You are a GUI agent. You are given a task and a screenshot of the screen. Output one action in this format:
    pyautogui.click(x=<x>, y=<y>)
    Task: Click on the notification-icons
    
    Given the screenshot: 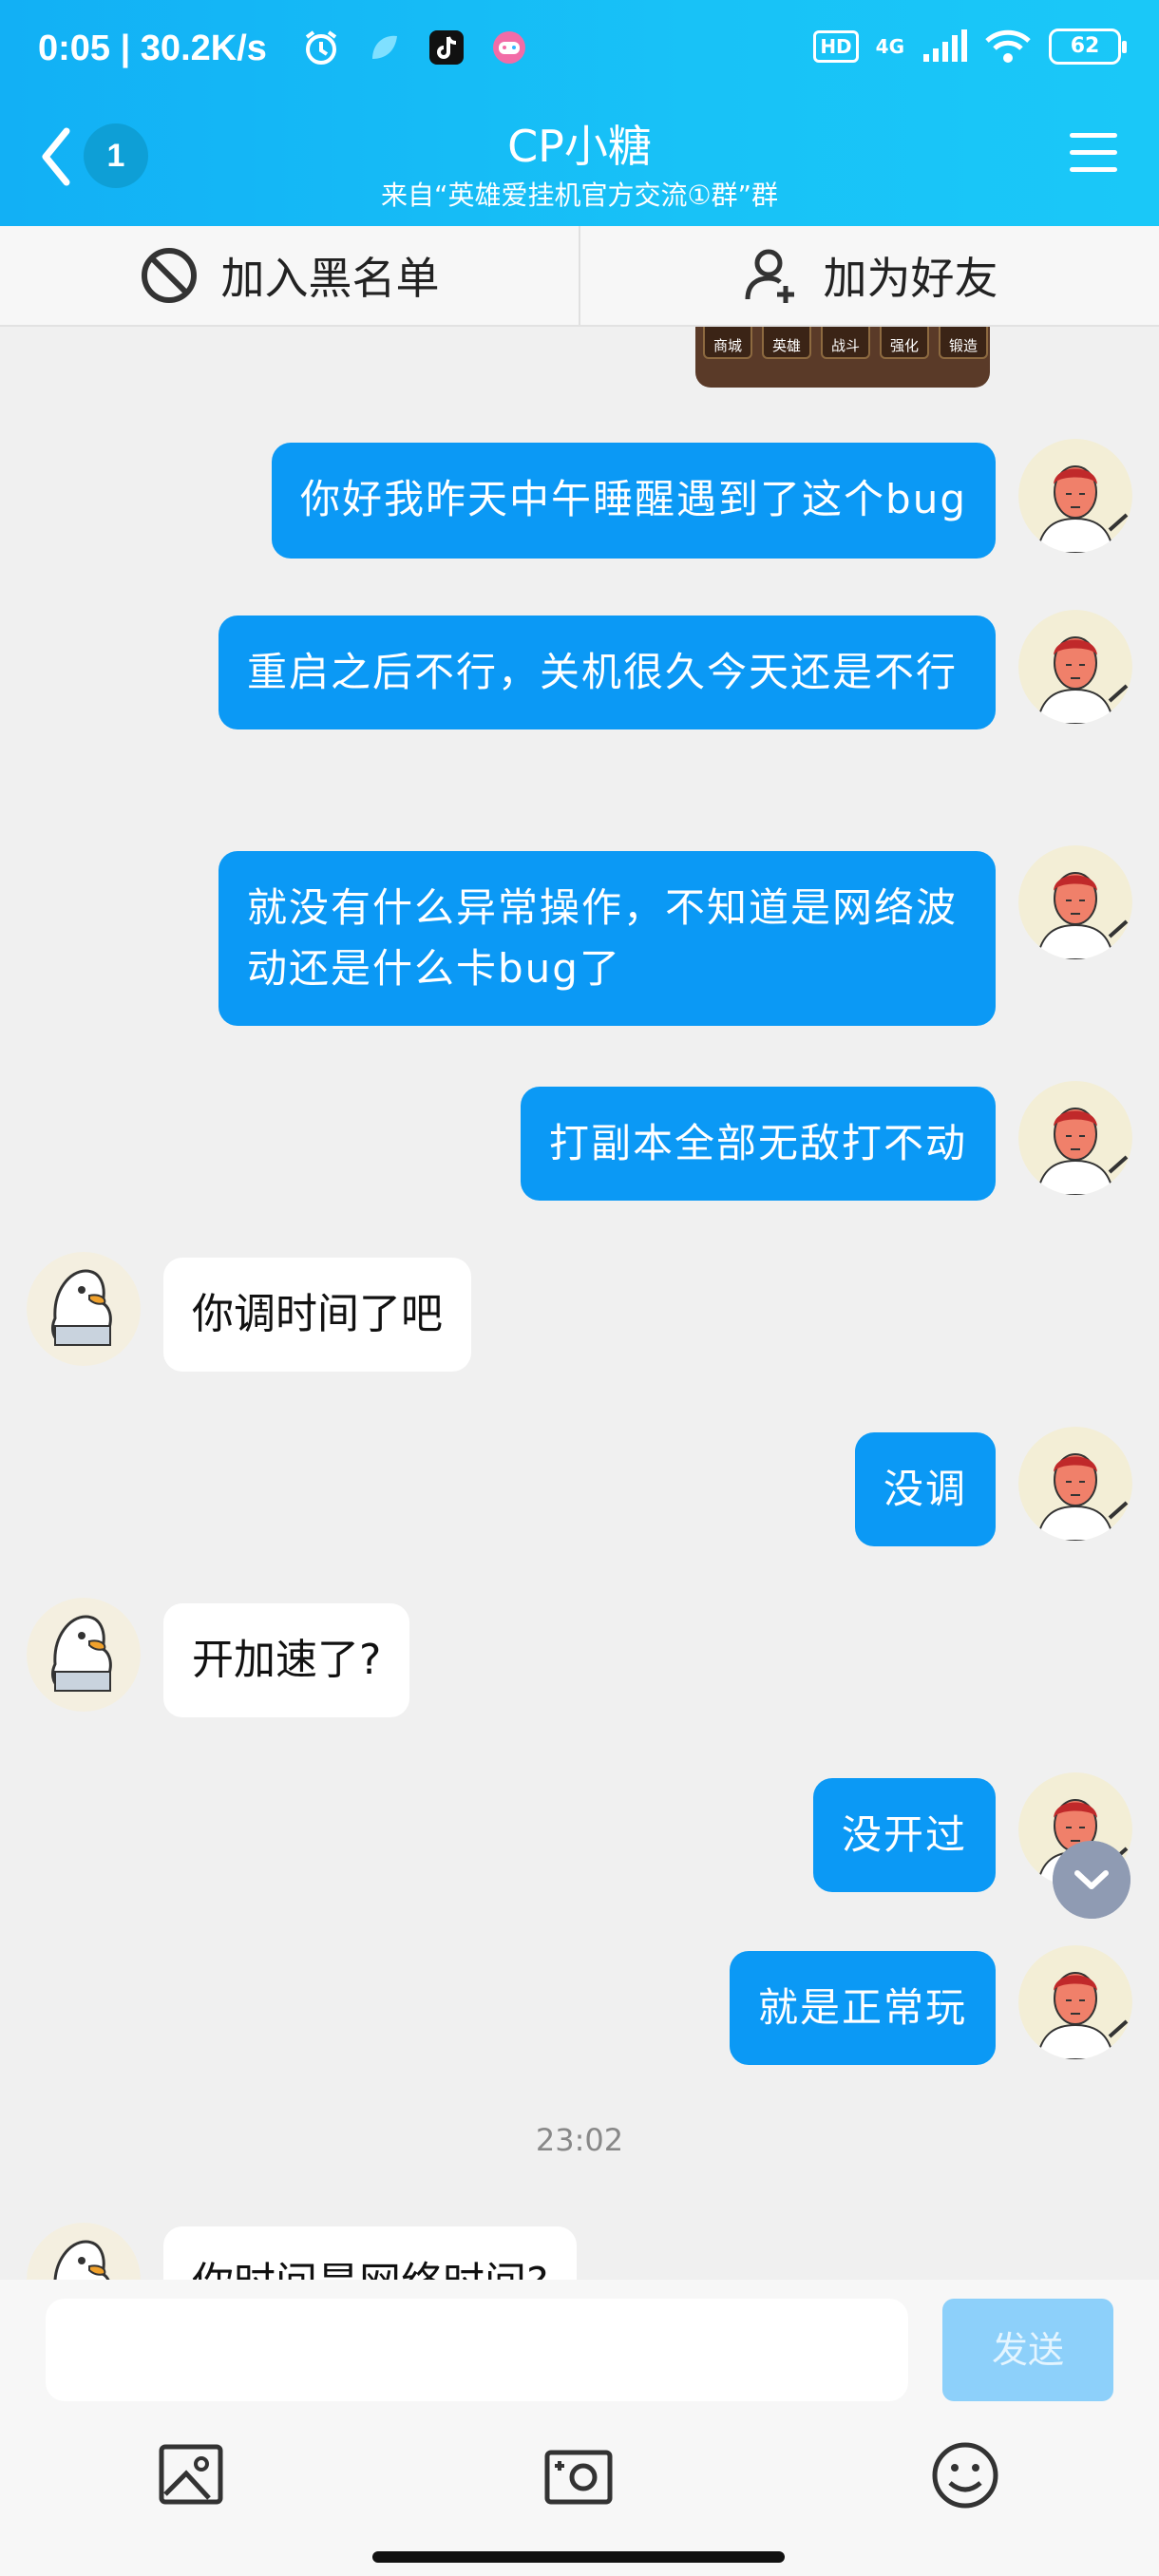 What is the action you would take?
    pyautogui.click(x=415, y=47)
    